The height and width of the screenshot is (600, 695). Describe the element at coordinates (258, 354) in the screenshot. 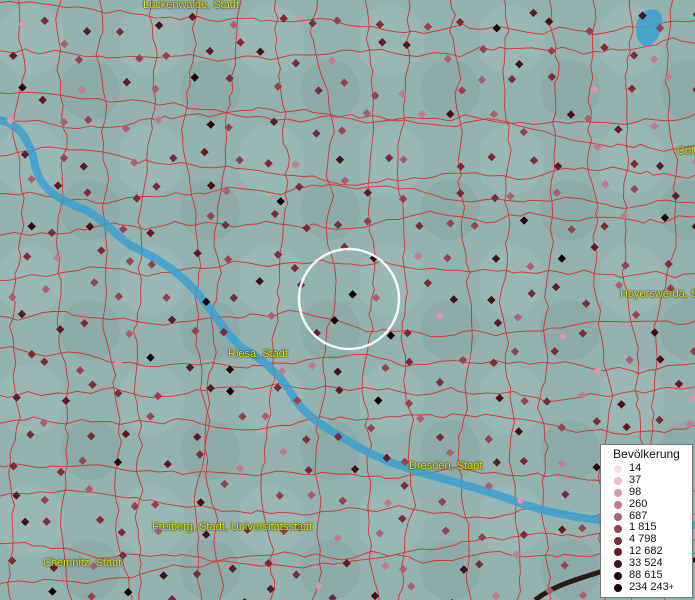

I see `city-label-riesa: Riesa, Stadt` at that location.